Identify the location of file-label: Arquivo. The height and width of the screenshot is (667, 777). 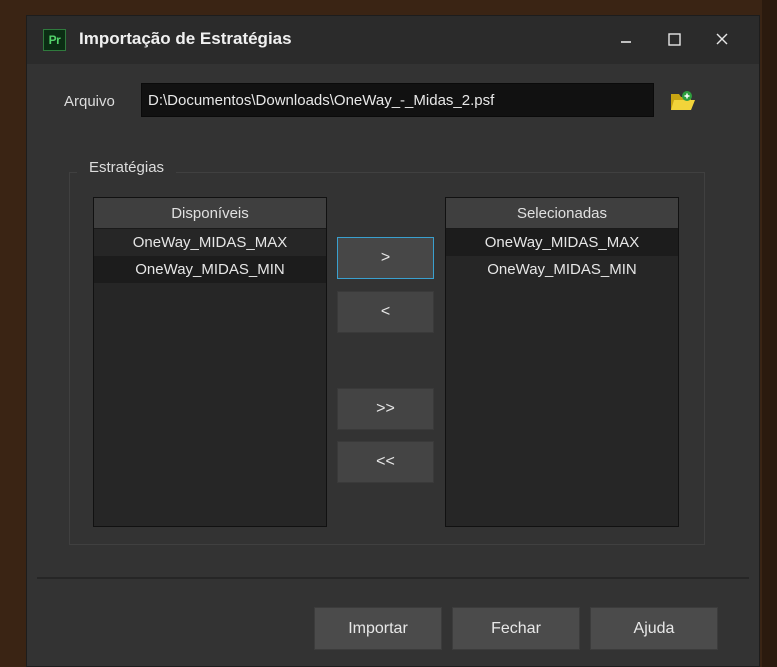
(89, 101).